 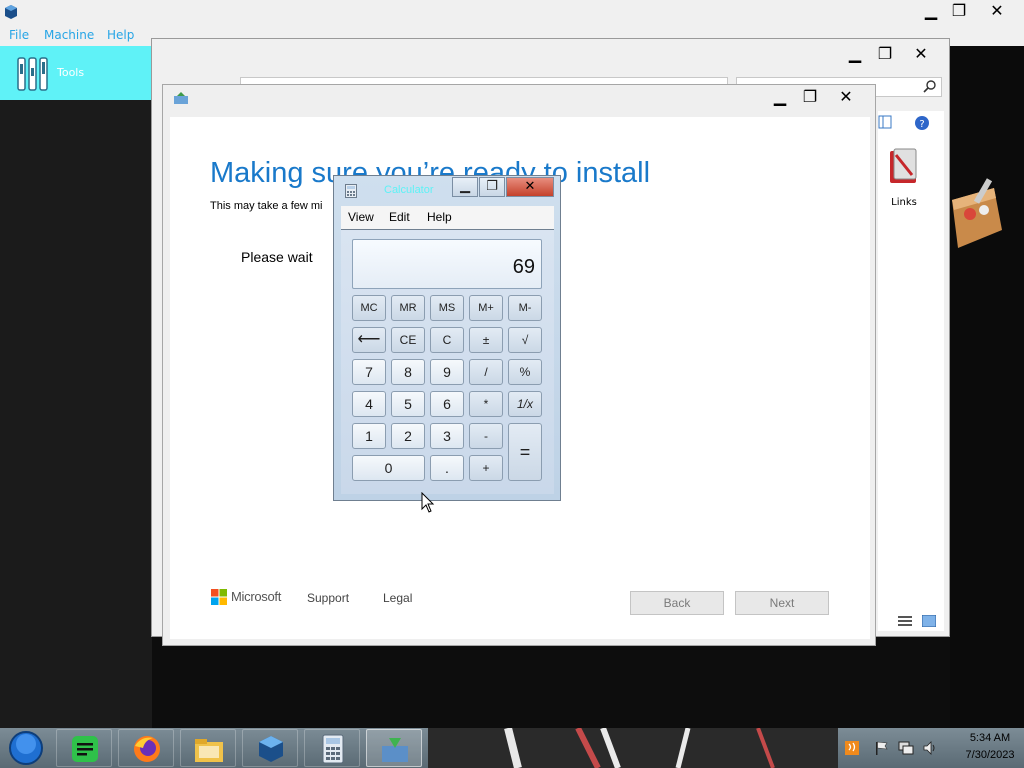 I want to click on clock-time: 5:34 AM, so click(x=990, y=738).